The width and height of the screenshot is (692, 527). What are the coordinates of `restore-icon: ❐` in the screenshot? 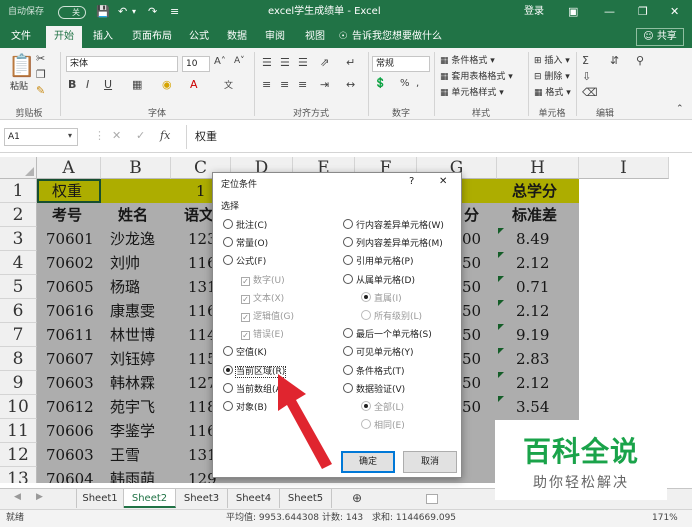 It's located at (643, 12).